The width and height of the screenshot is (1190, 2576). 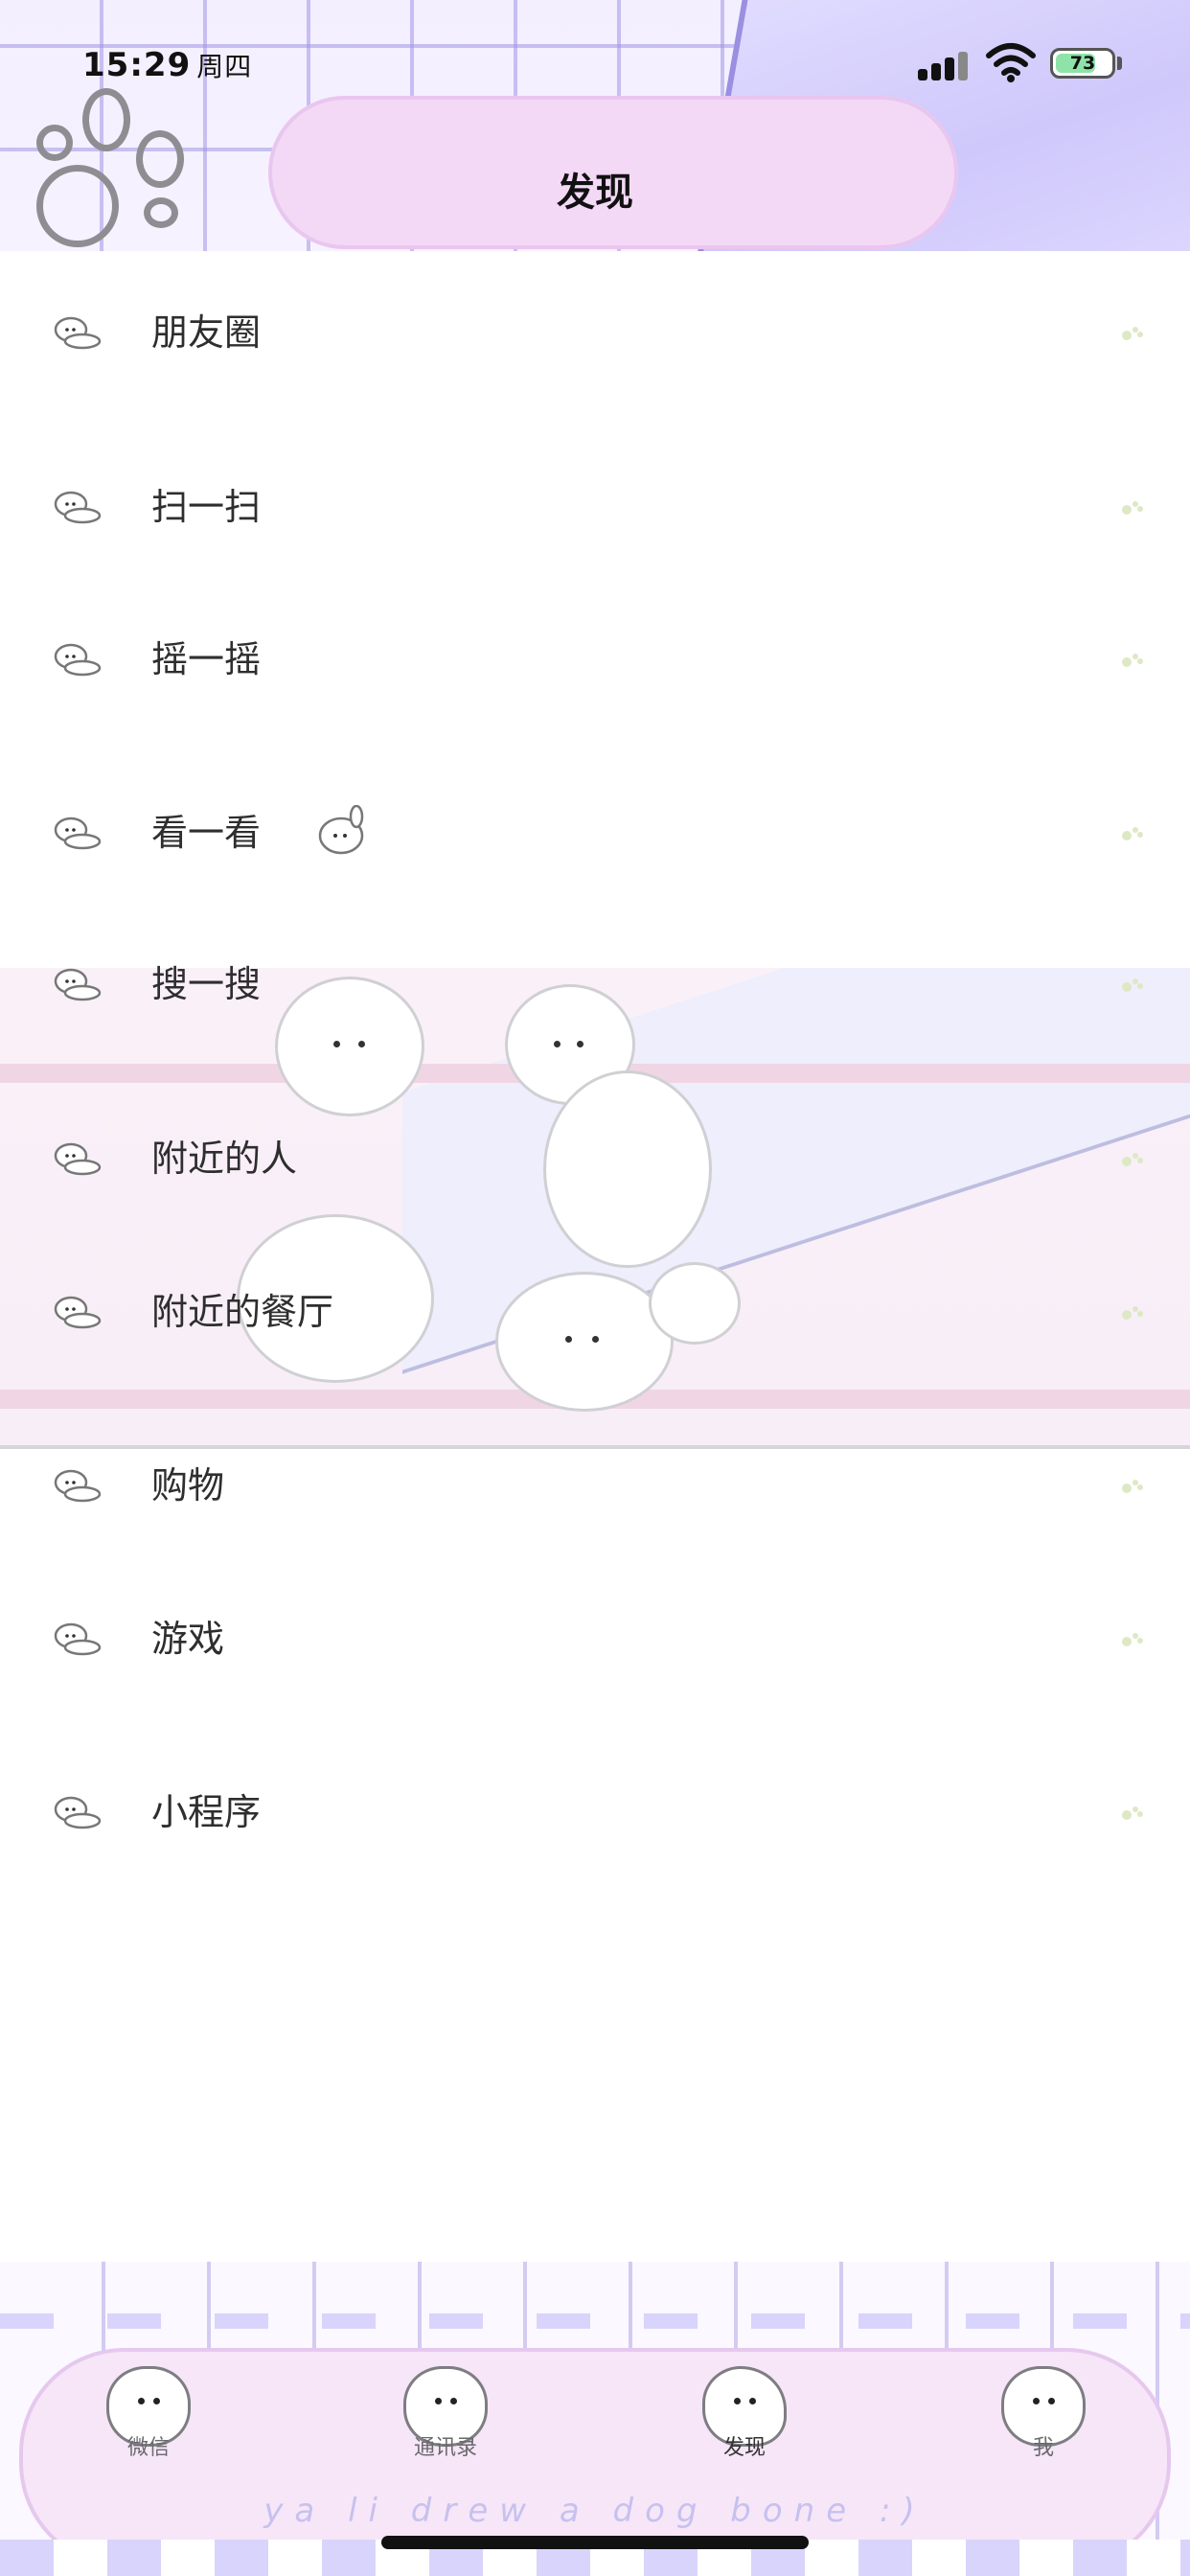 I want to click on menu-item-restaurants-nearby: 附近的餐厅, so click(x=595, y=1312).